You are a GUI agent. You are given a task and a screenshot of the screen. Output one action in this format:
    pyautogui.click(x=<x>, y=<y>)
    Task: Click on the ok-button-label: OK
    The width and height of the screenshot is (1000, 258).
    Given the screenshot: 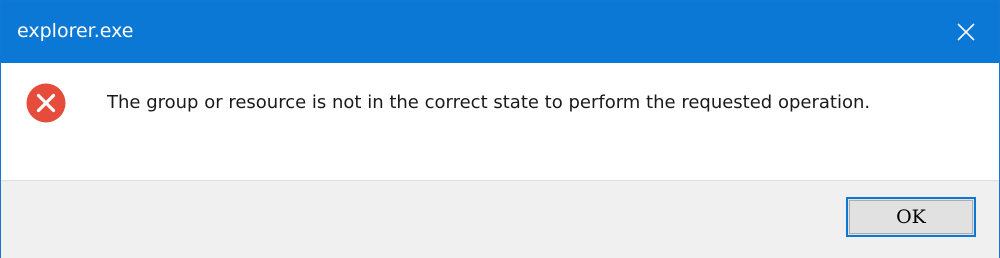 What is the action you would take?
    pyautogui.click(x=911, y=217)
    